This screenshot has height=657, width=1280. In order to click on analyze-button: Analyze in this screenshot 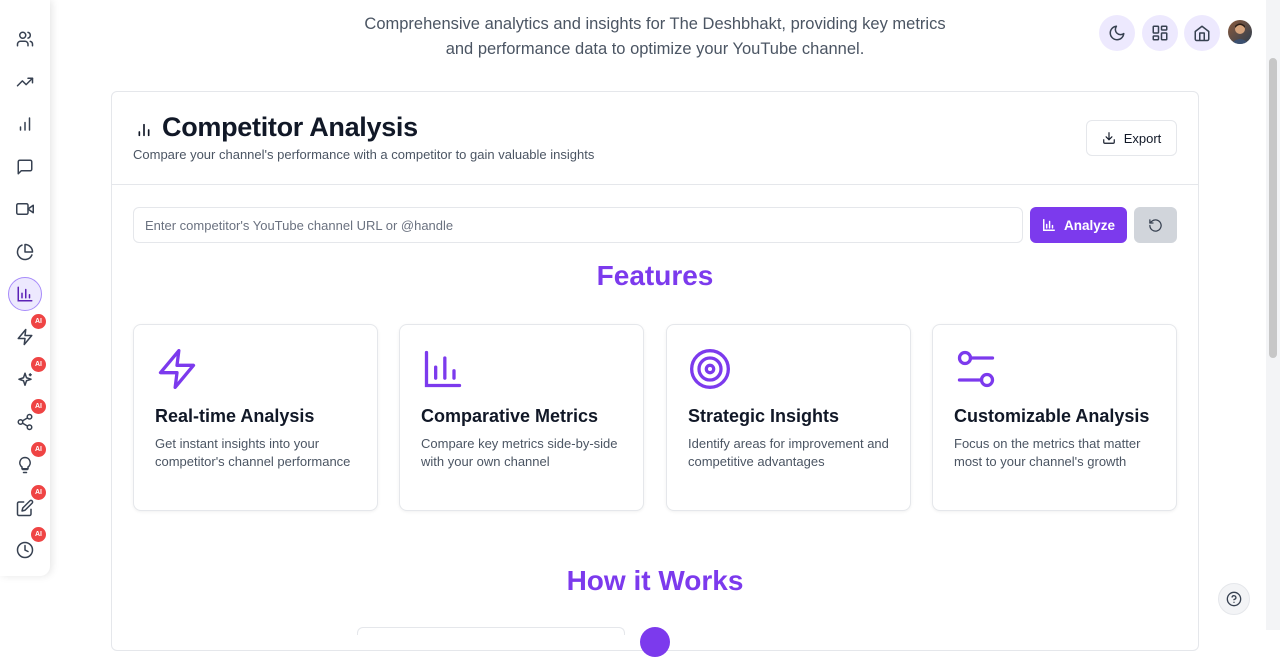, I will do `click(1078, 225)`.